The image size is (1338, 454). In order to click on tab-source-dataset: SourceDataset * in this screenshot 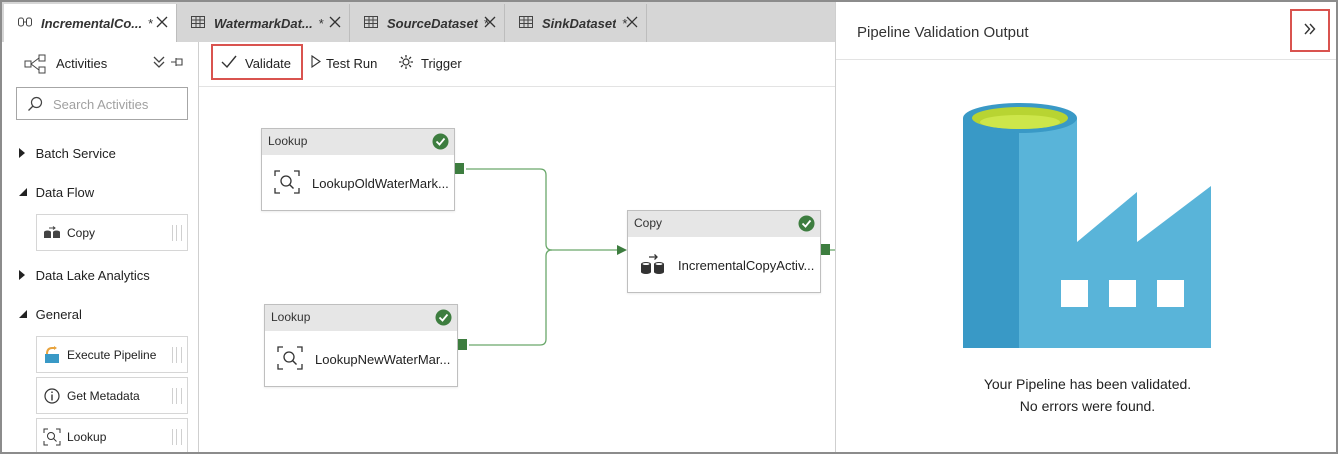, I will do `click(427, 23)`.